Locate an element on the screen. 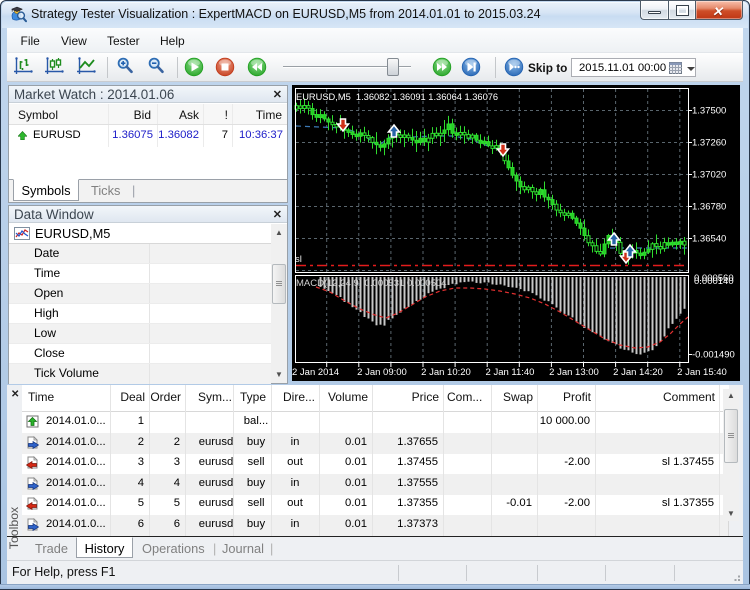  svg-text:MACD(12,24,9) 0.000531 0.00050: MACD(12,24,9) 0.000531 0.000504 is located at coordinates (371, 283).